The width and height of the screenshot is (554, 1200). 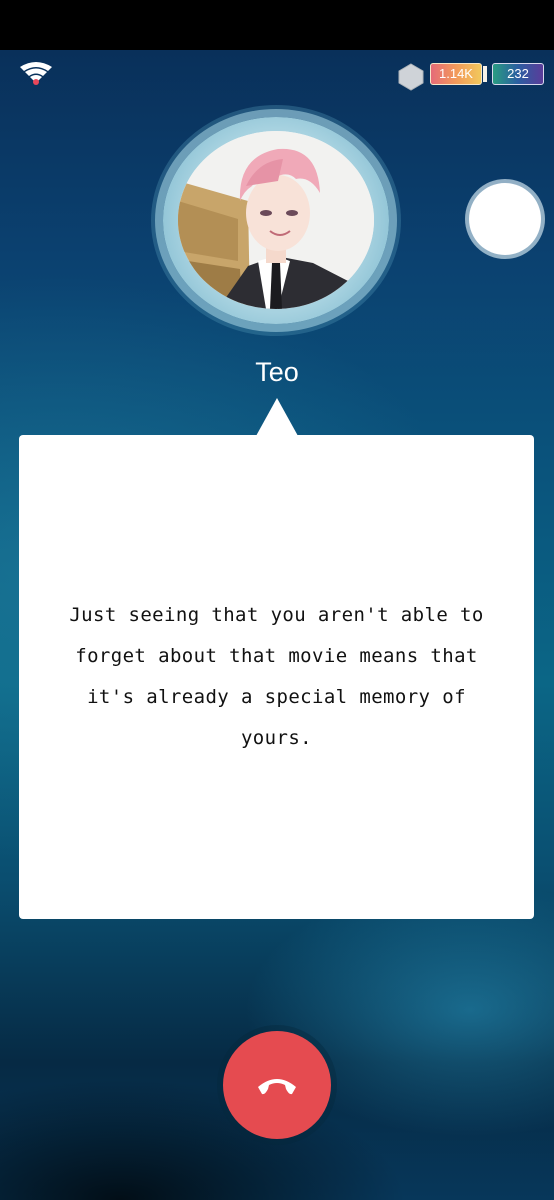 What do you see at coordinates (277, 417) in the screenshot?
I see `speech-bubble-tail` at bounding box center [277, 417].